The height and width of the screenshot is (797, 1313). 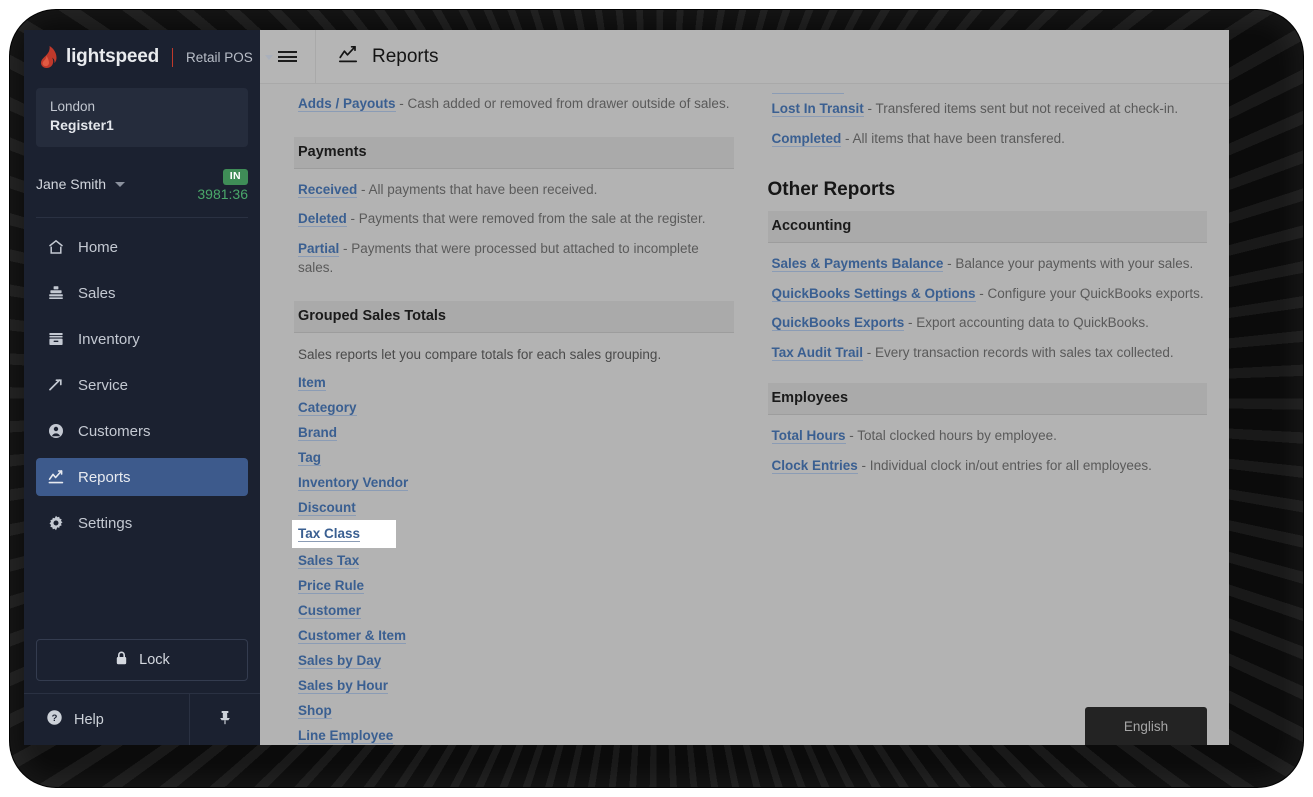 What do you see at coordinates (329, 560) in the screenshot?
I see `report-link-sales-tax: Sales Tax` at bounding box center [329, 560].